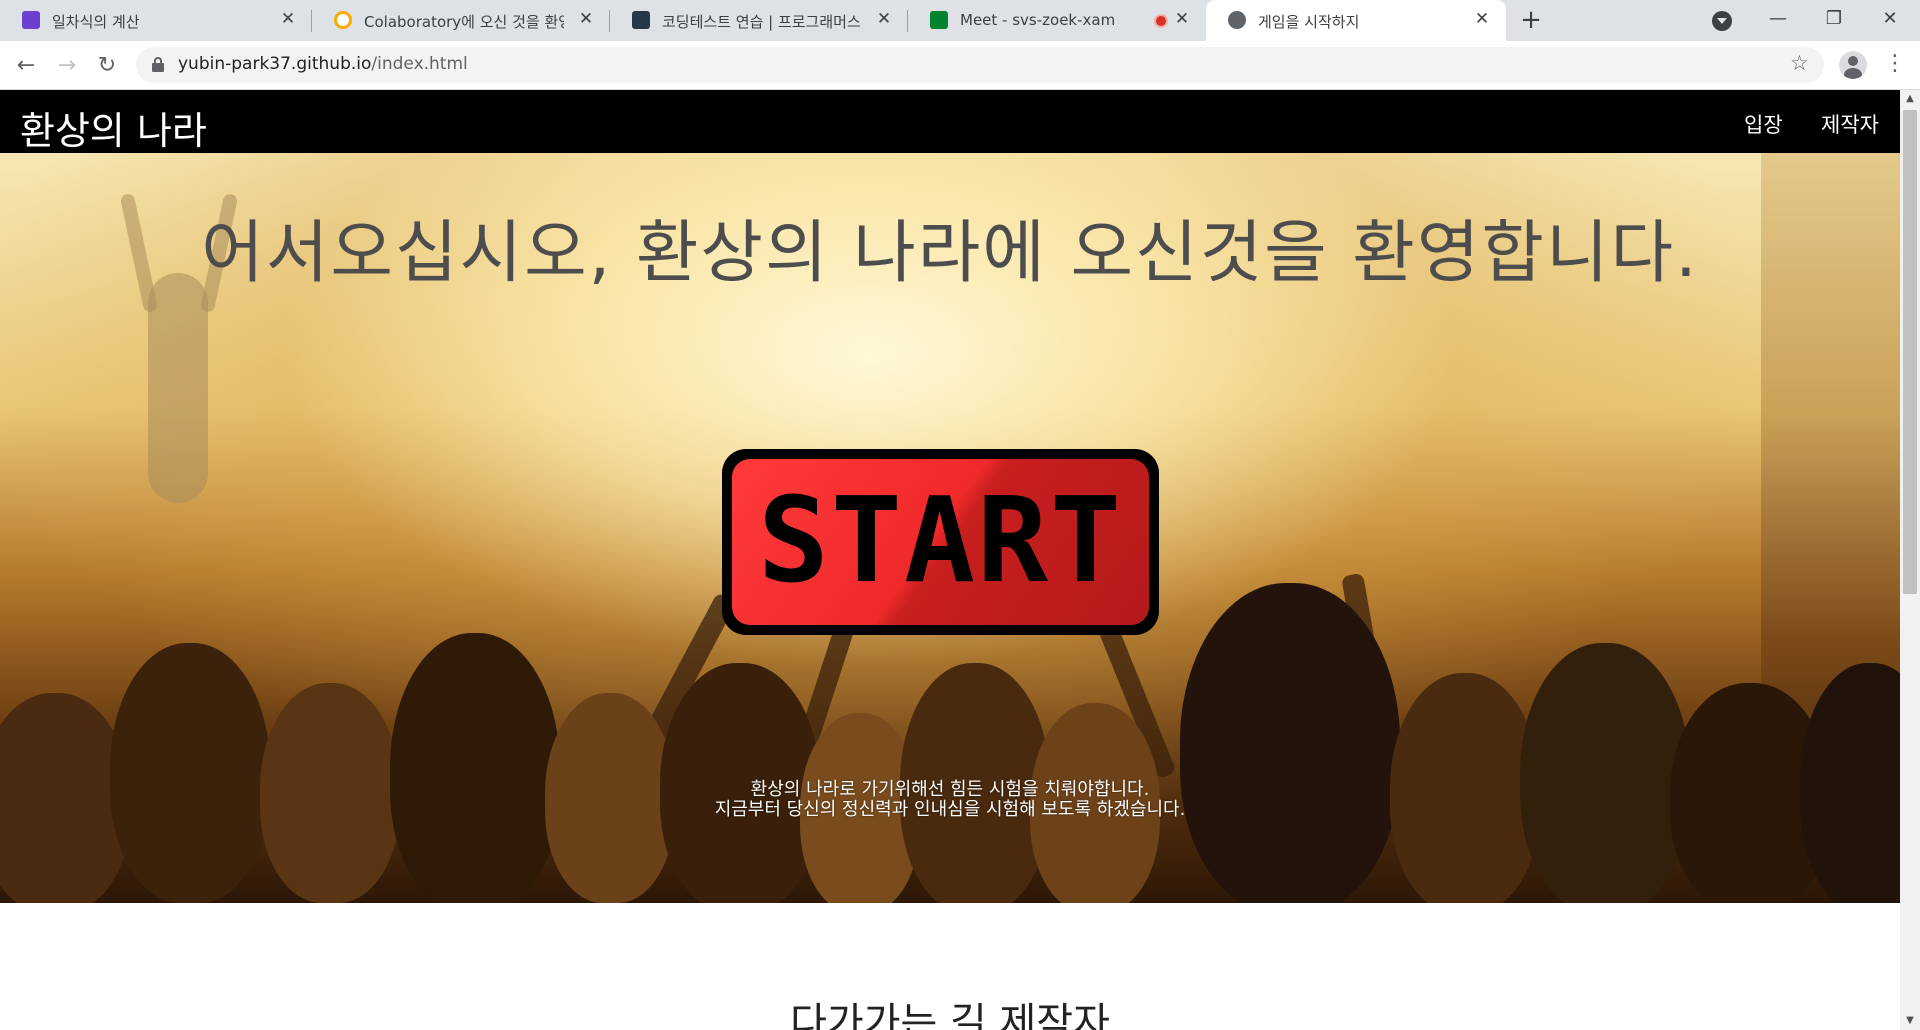  What do you see at coordinates (1763, 124) in the screenshot?
I see `nav-link-enter: 입장` at bounding box center [1763, 124].